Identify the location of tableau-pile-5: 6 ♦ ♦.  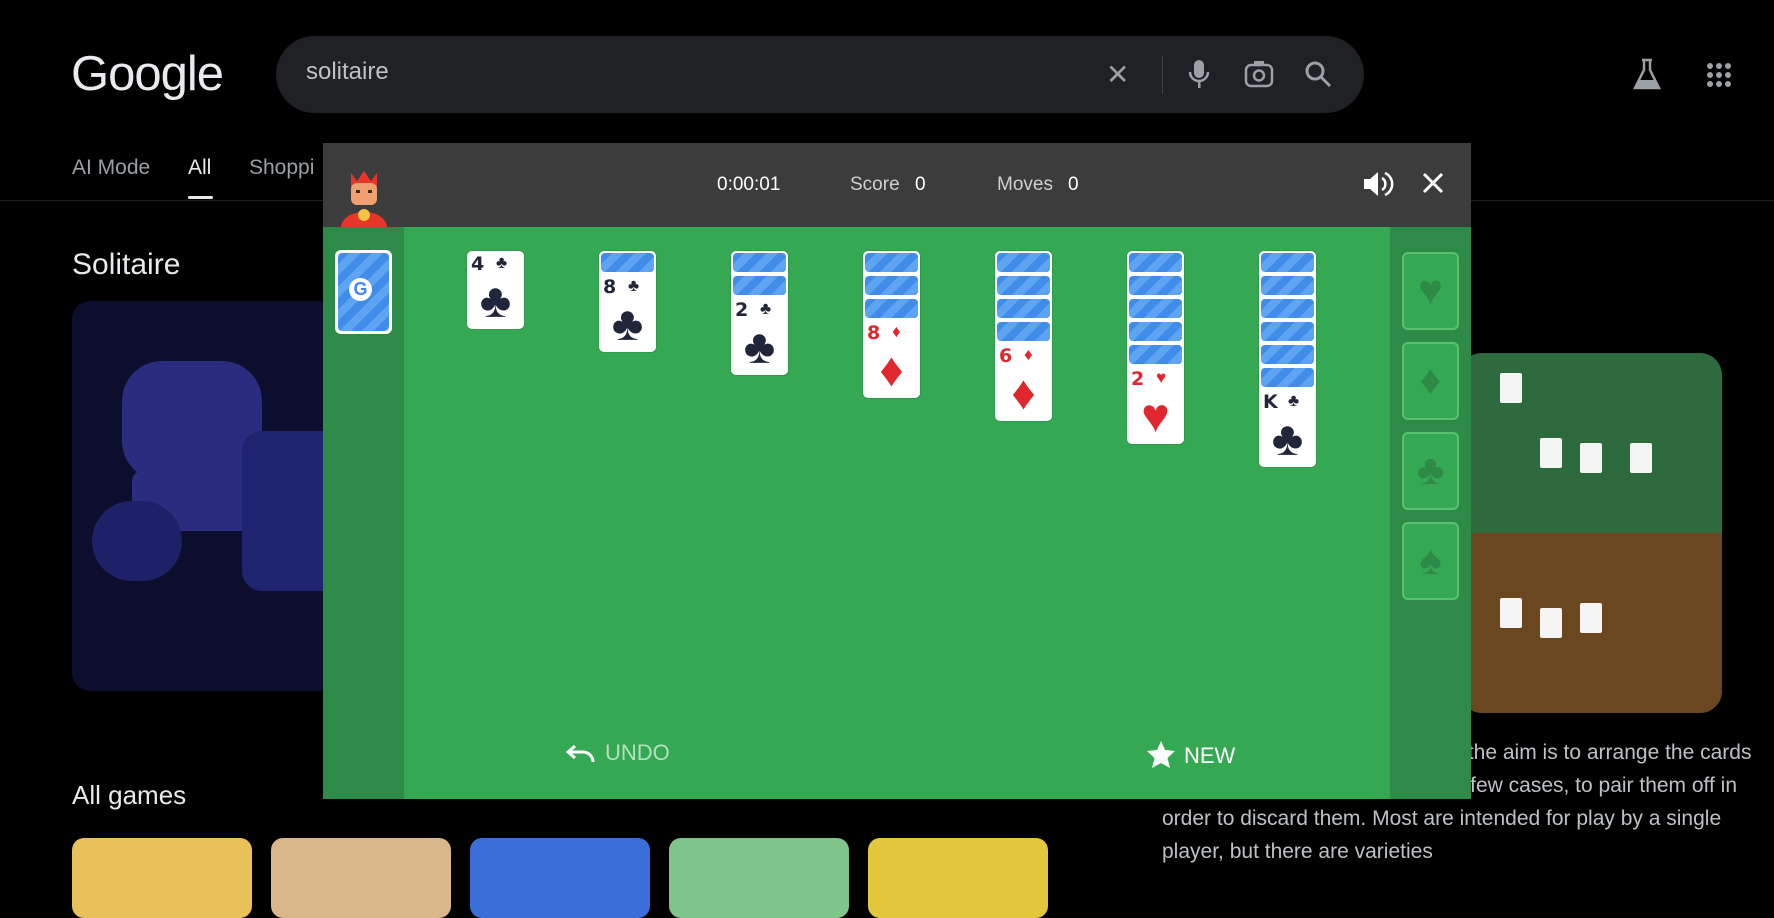
(1023, 336).